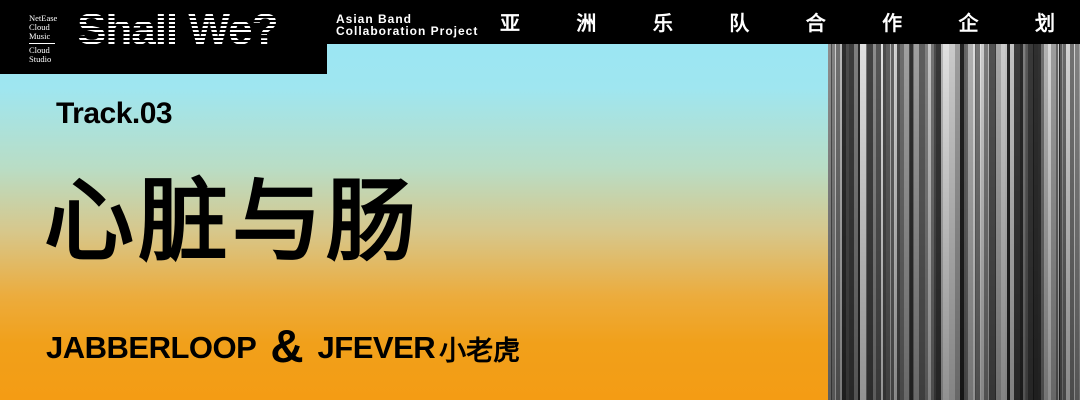 This screenshot has height=400, width=1080. What do you see at coordinates (232, 221) in the screenshot?
I see `song-title: 心脏与肠` at bounding box center [232, 221].